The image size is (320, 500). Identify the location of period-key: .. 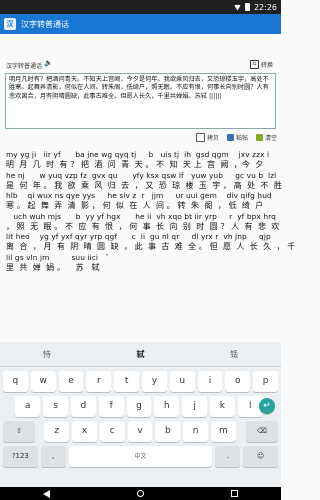
(228, 456).